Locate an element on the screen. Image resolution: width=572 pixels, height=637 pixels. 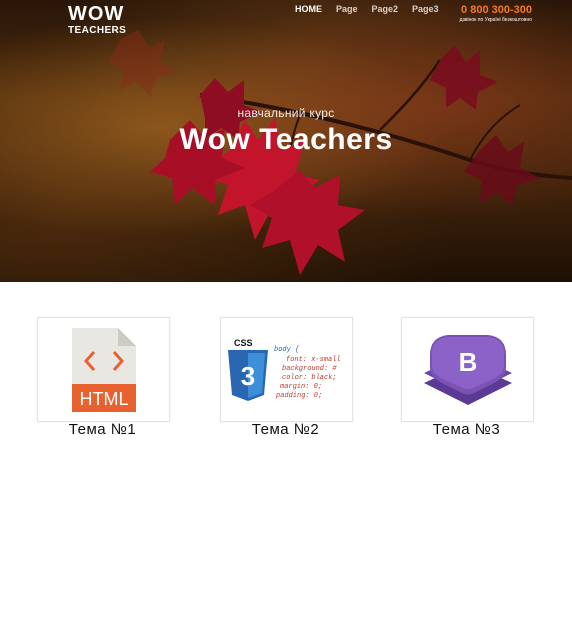
phone-note: дзвінок по Україні безкоштовно is located at coordinates (495, 20).